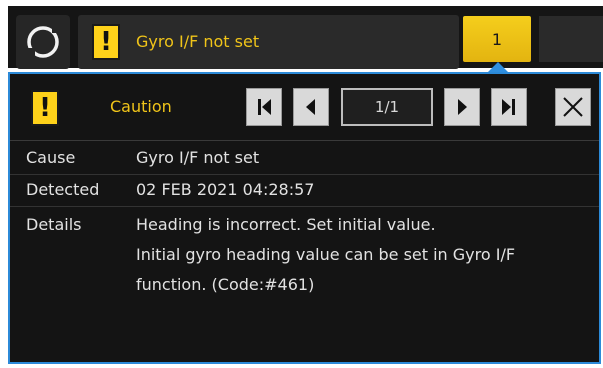 Image resolution: width=603 pixels, height=368 pixels. I want to click on details-line: function. (Code:#461), so click(225, 284).